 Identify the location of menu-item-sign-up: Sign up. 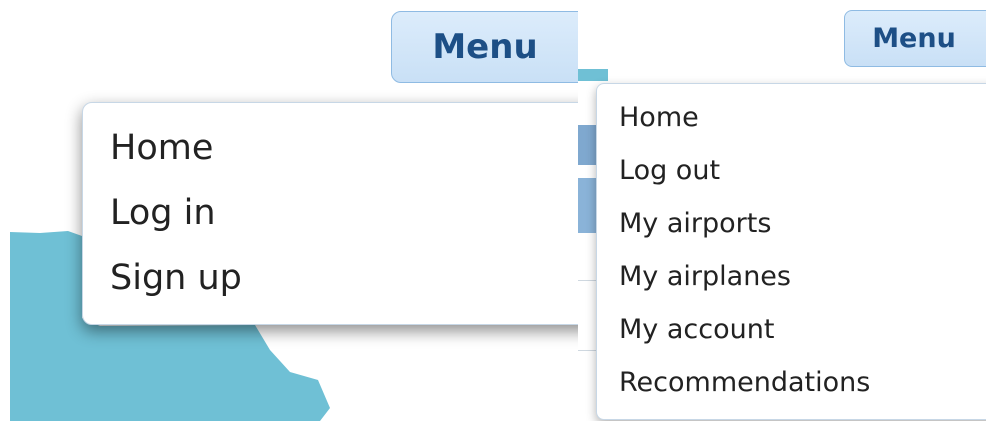
(330, 290).